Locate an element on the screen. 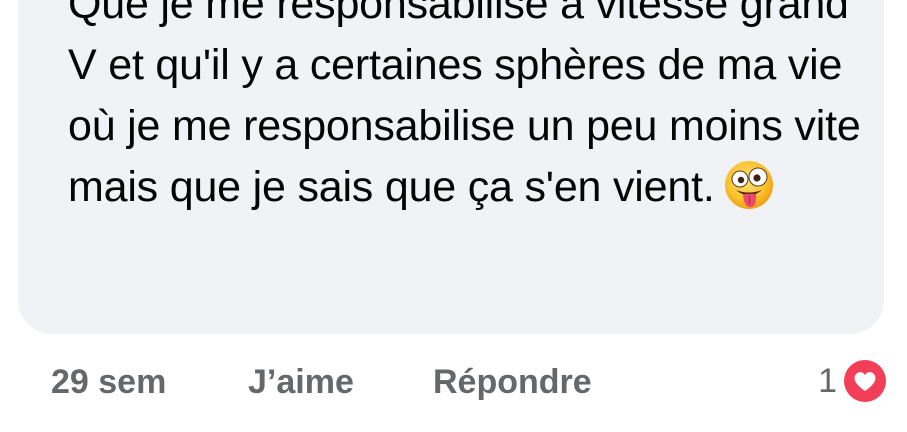 The width and height of the screenshot is (907, 432). like-button: J’aime is located at coordinates (301, 382).